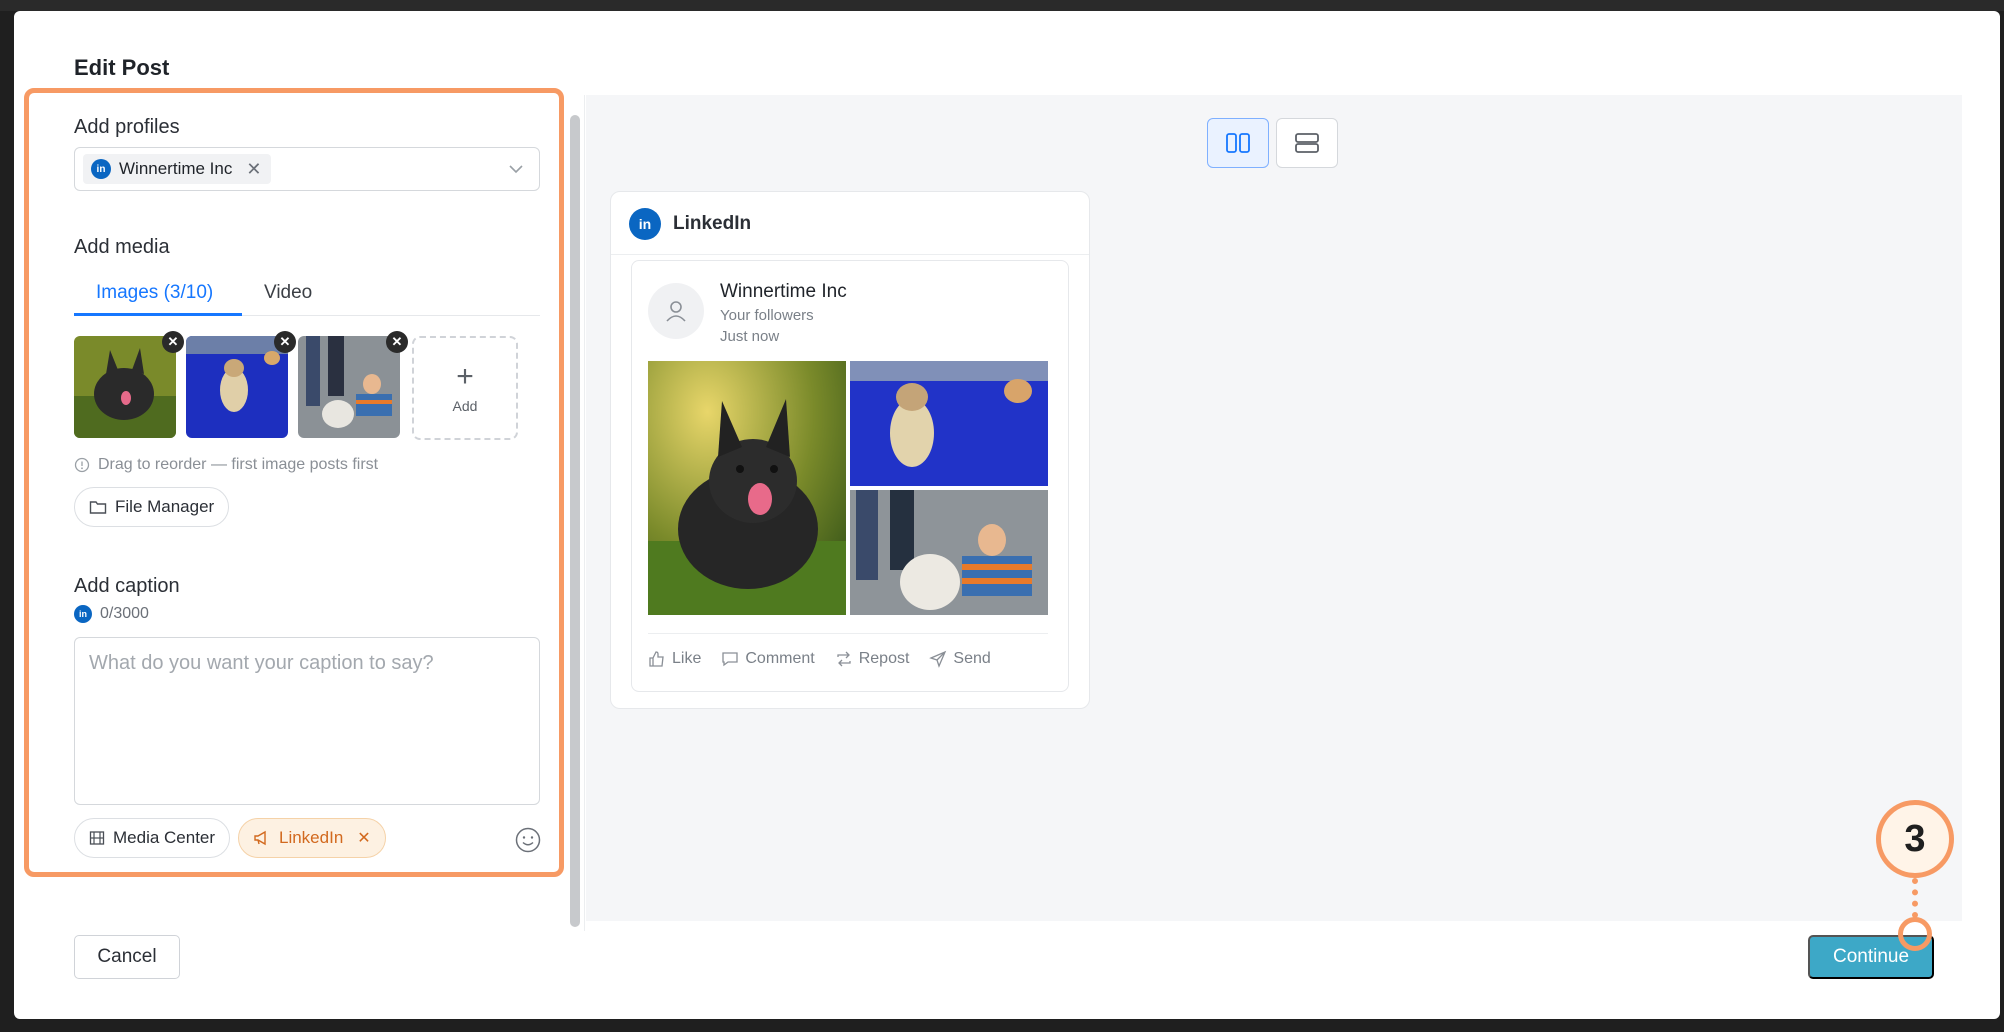 The image size is (2004, 1032). Describe the element at coordinates (307, 721) in the screenshot. I see `caption-input` at that location.